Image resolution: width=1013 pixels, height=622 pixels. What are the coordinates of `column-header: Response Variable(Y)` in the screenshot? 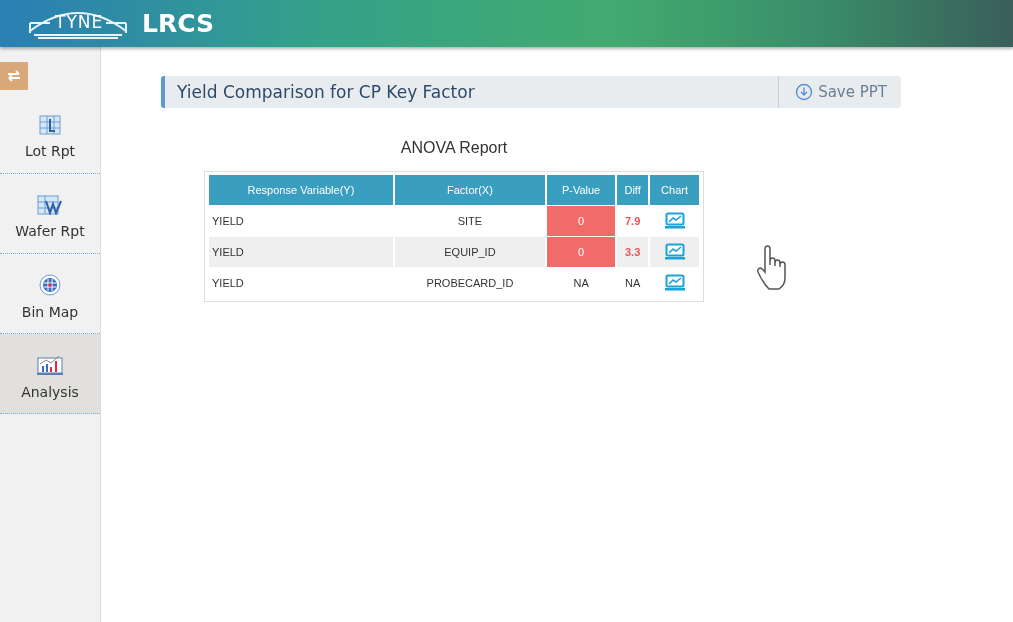 It's located at (301, 190).